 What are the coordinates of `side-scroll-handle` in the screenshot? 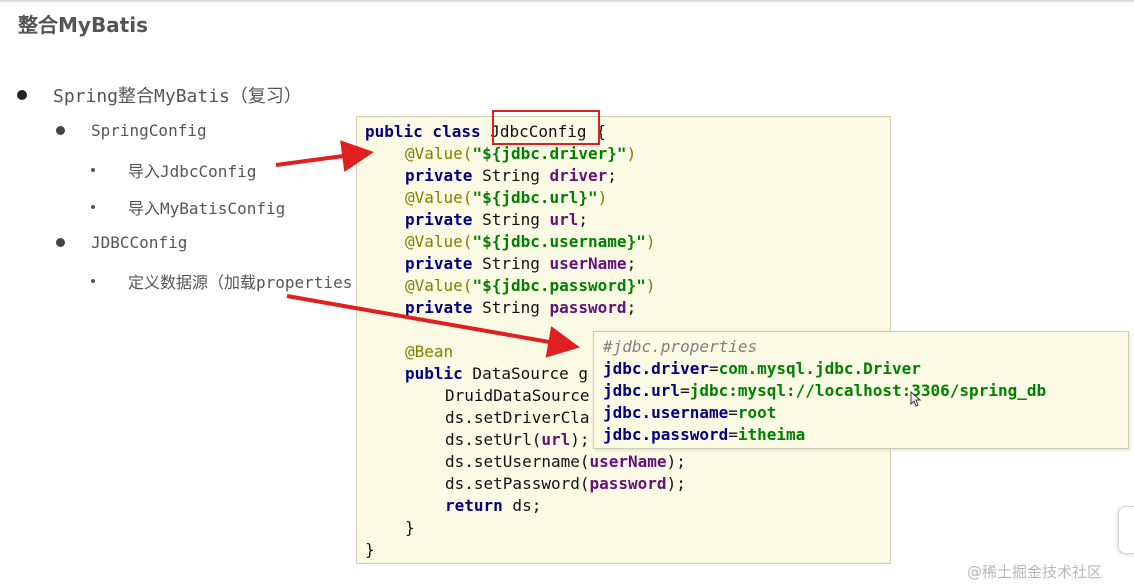 It's located at (1126, 530).